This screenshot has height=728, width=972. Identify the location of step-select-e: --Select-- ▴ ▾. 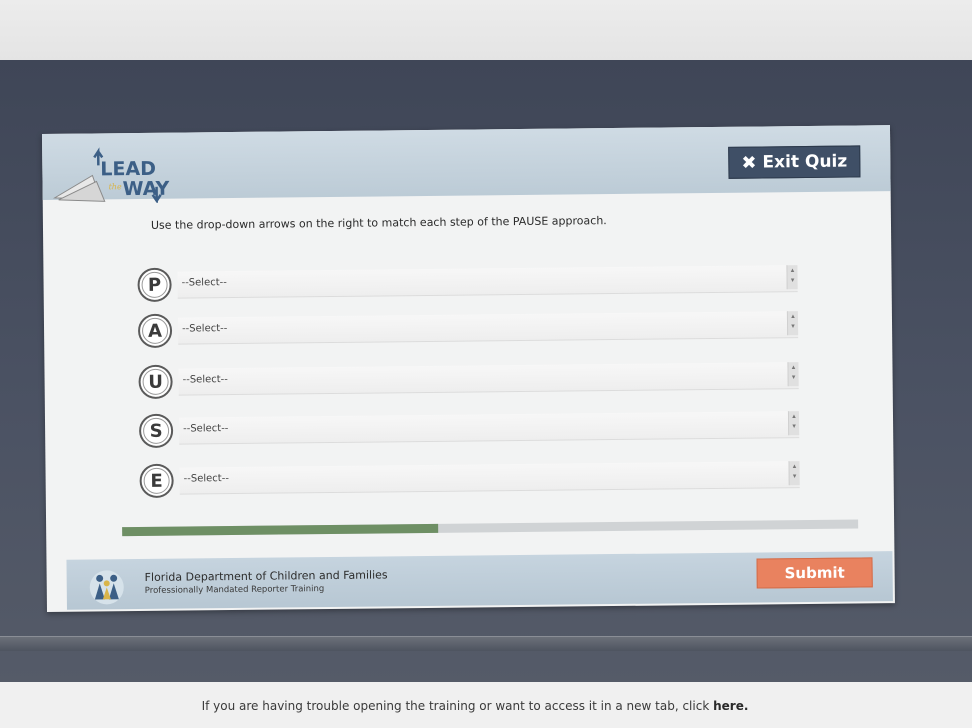
(489, 477).